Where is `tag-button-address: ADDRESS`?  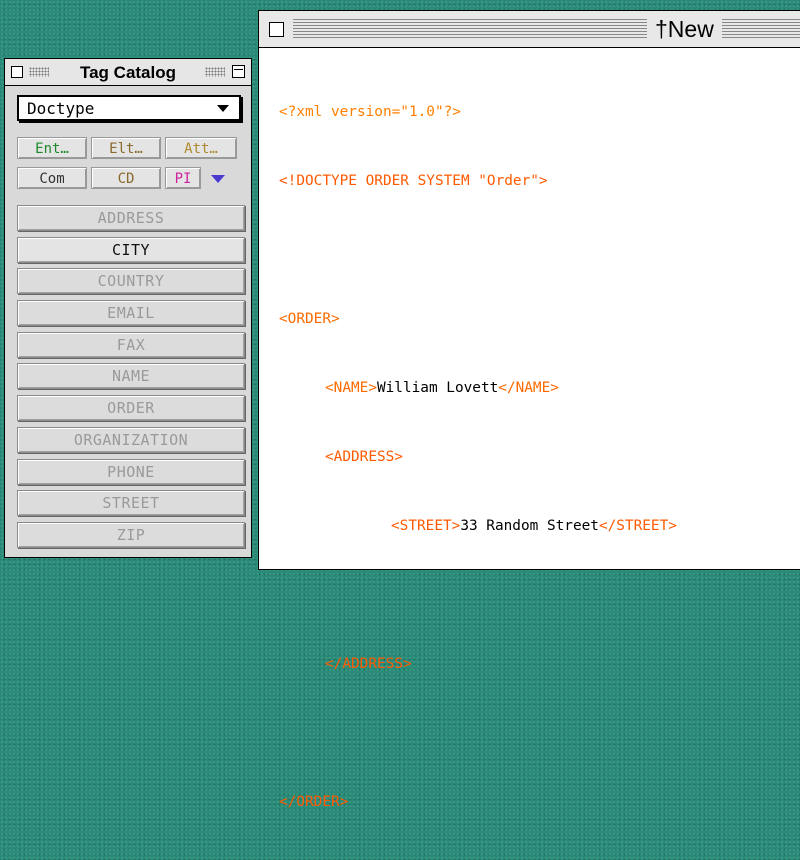 tag-button-address: ADDRESS is located at coordinates (131, 218).